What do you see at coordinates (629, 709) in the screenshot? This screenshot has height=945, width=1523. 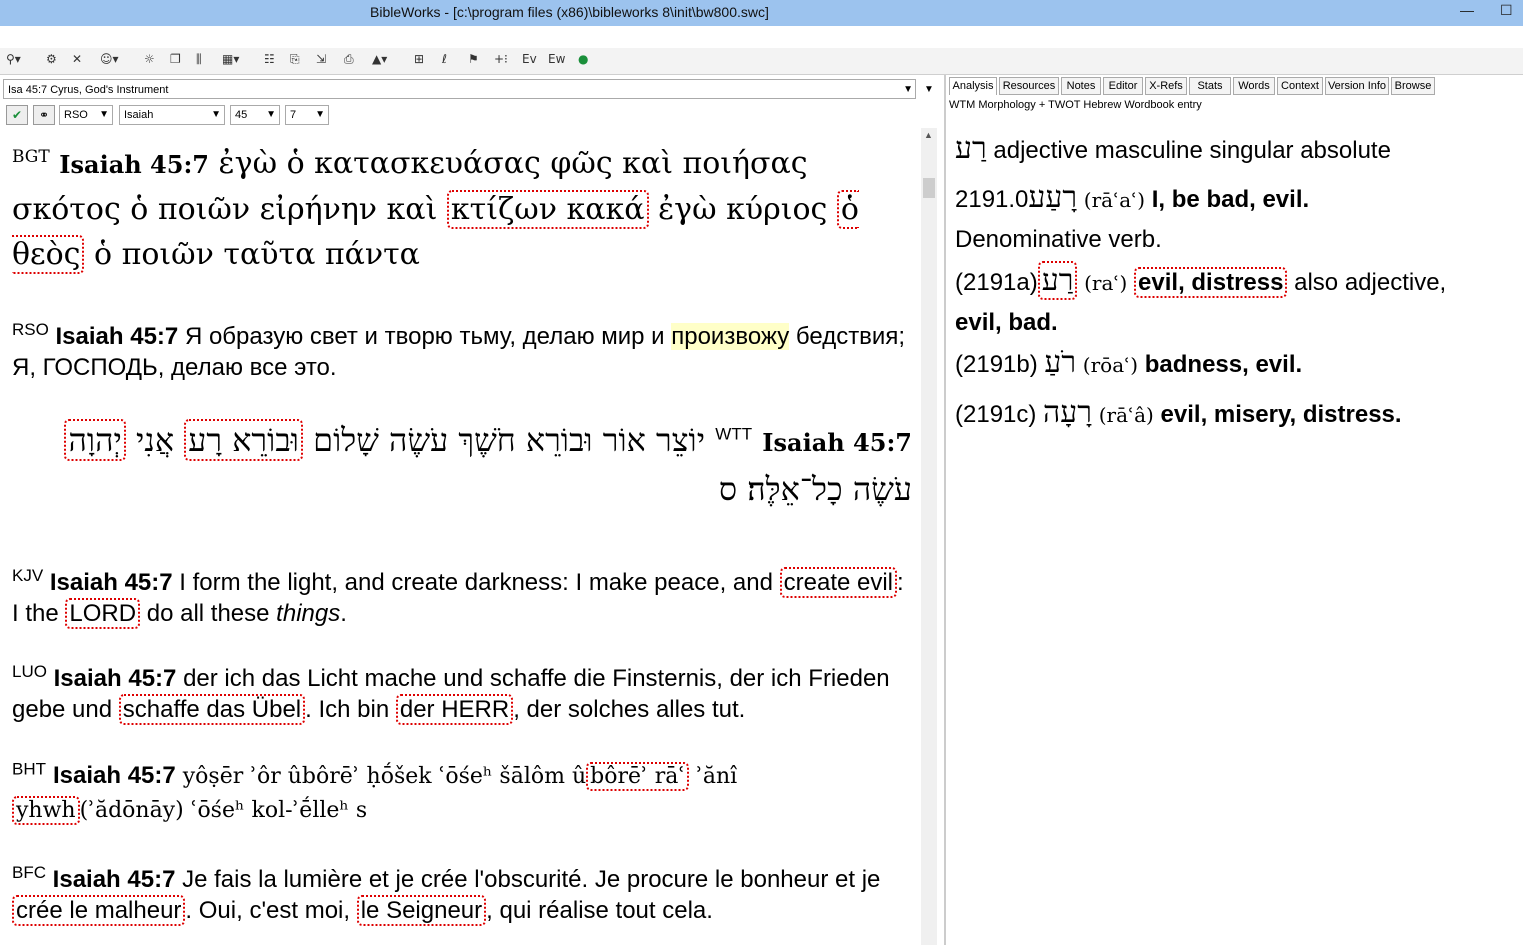 I see `verse-text: , der solches alles tut.` at bounding box center [629, 709].